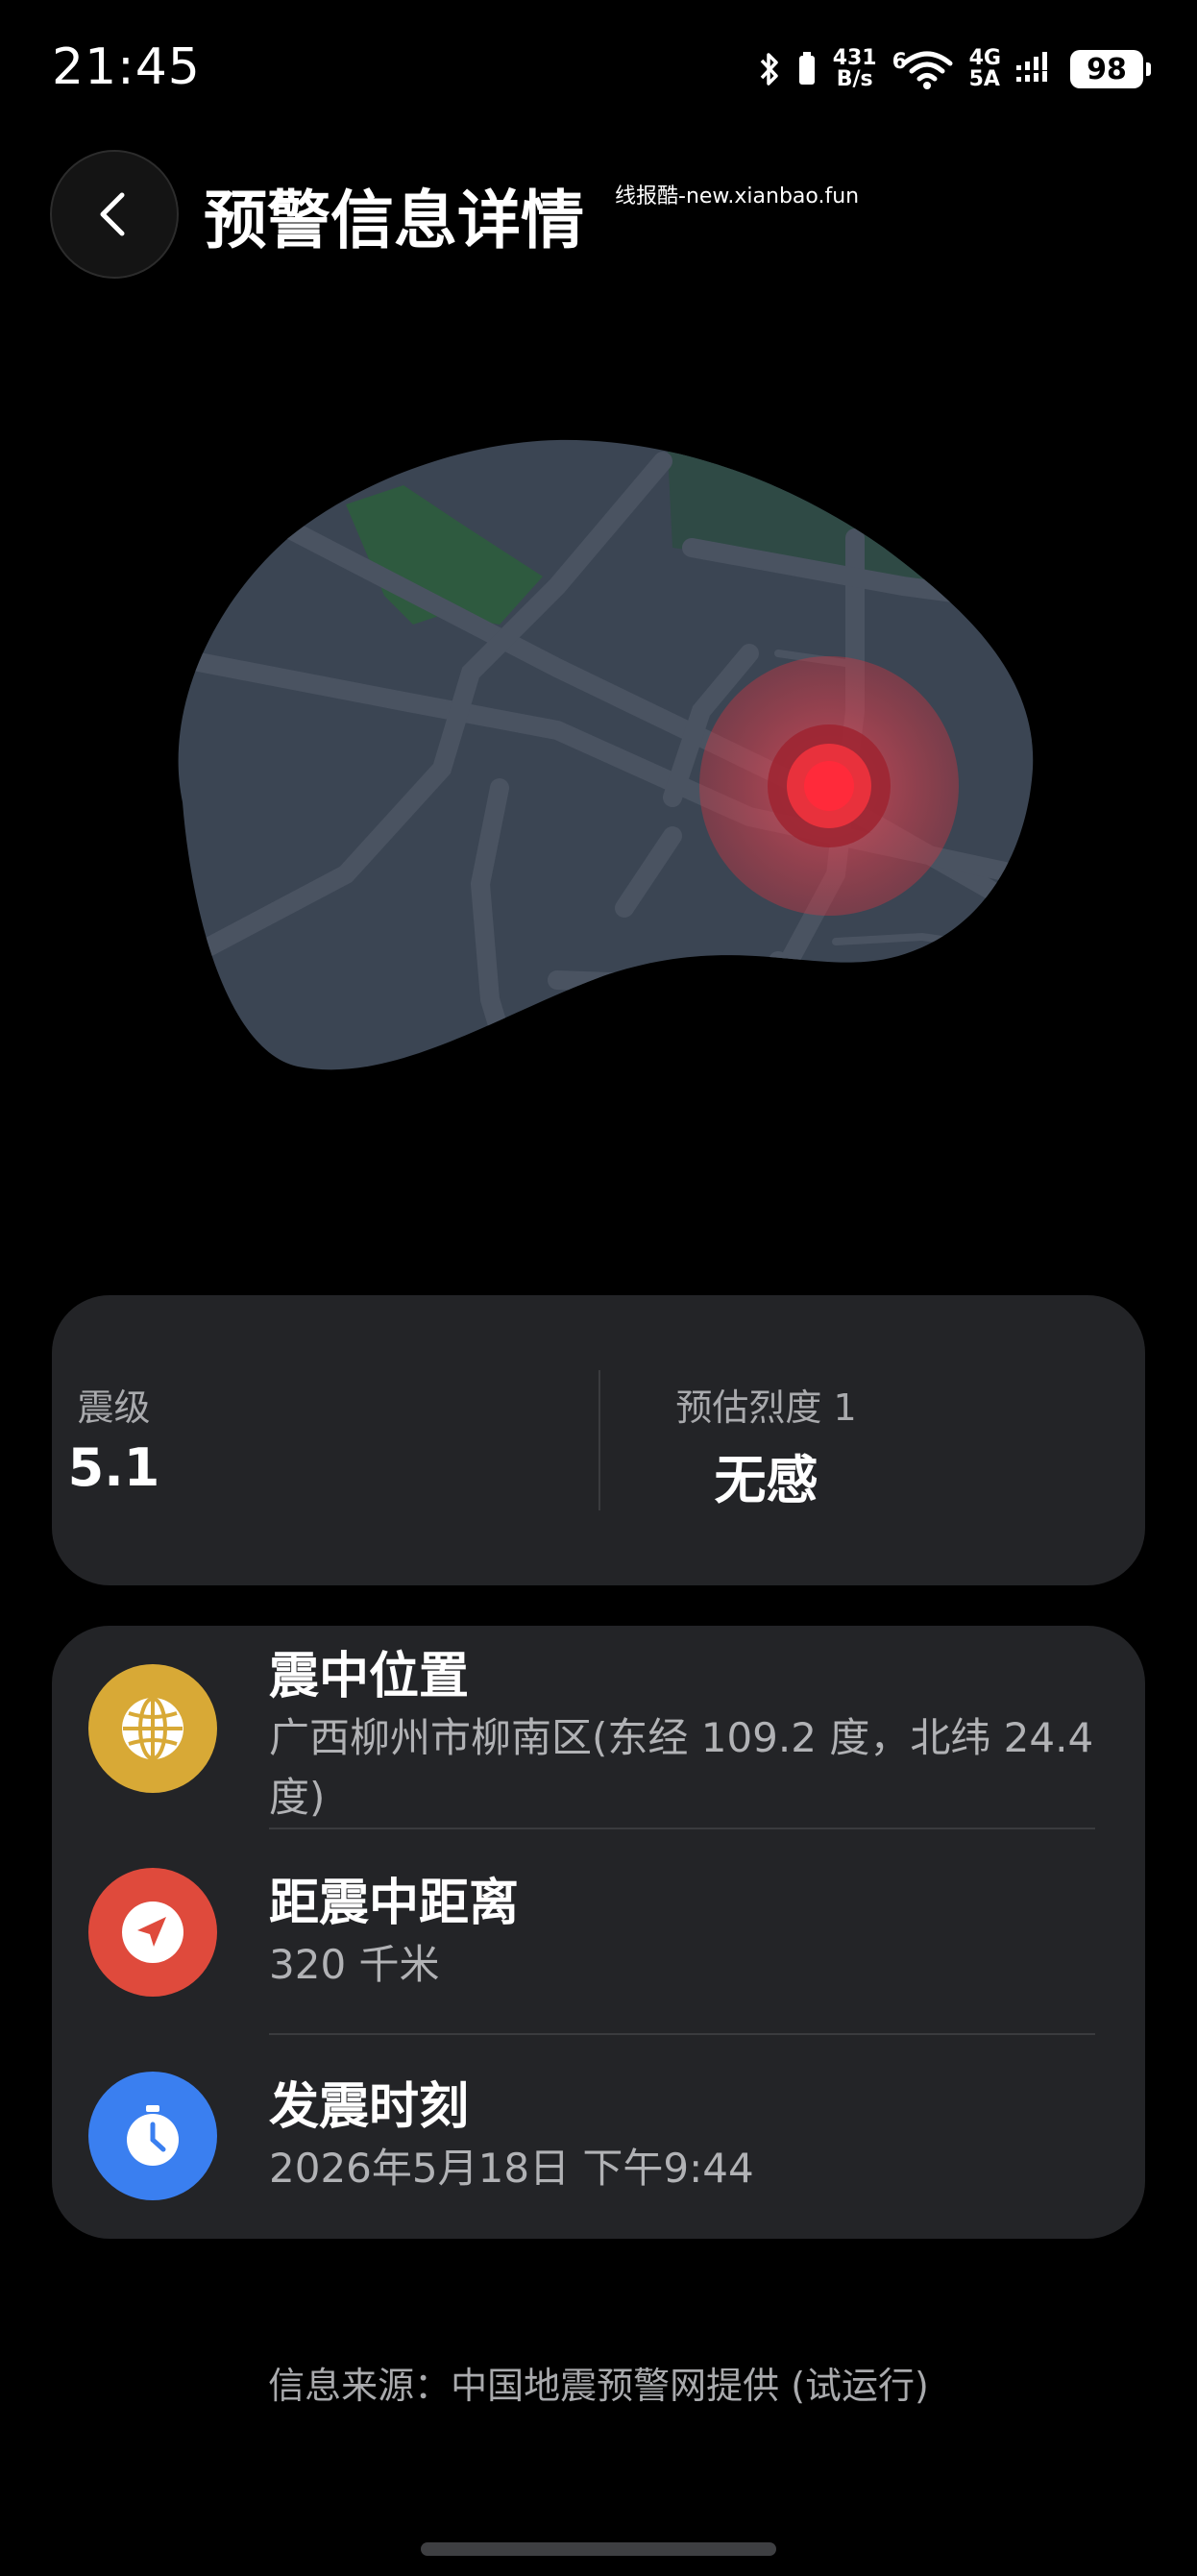 The width and height of the screenshot is (1197, 2576). I want to click on navigation-arrow-icon, so click(153, 1932).